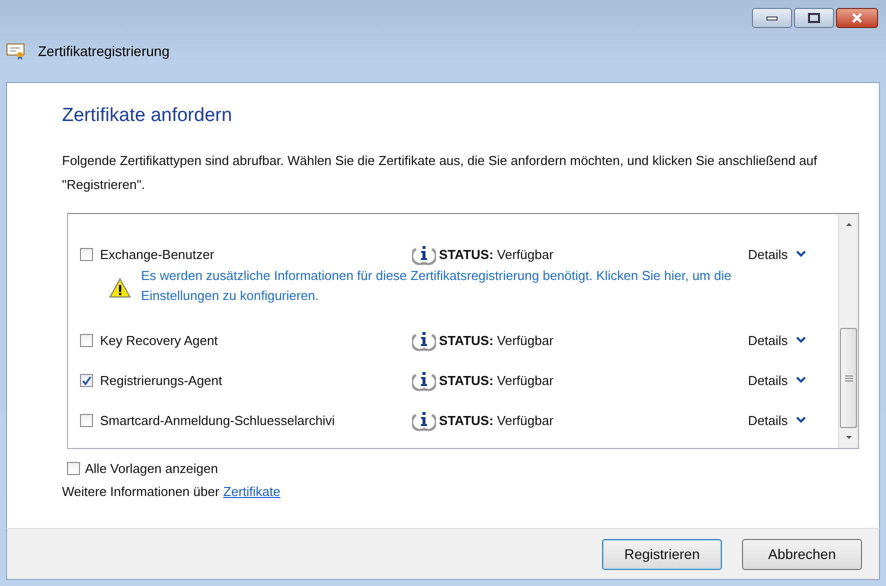  I want to click on configure-link: Es werden zusätzliche Informationen für diese Zertifikatsregistrierung benötigt. Klicken Sie hier, um die Einstellungen zu konfigurieren., so click(476, 286).